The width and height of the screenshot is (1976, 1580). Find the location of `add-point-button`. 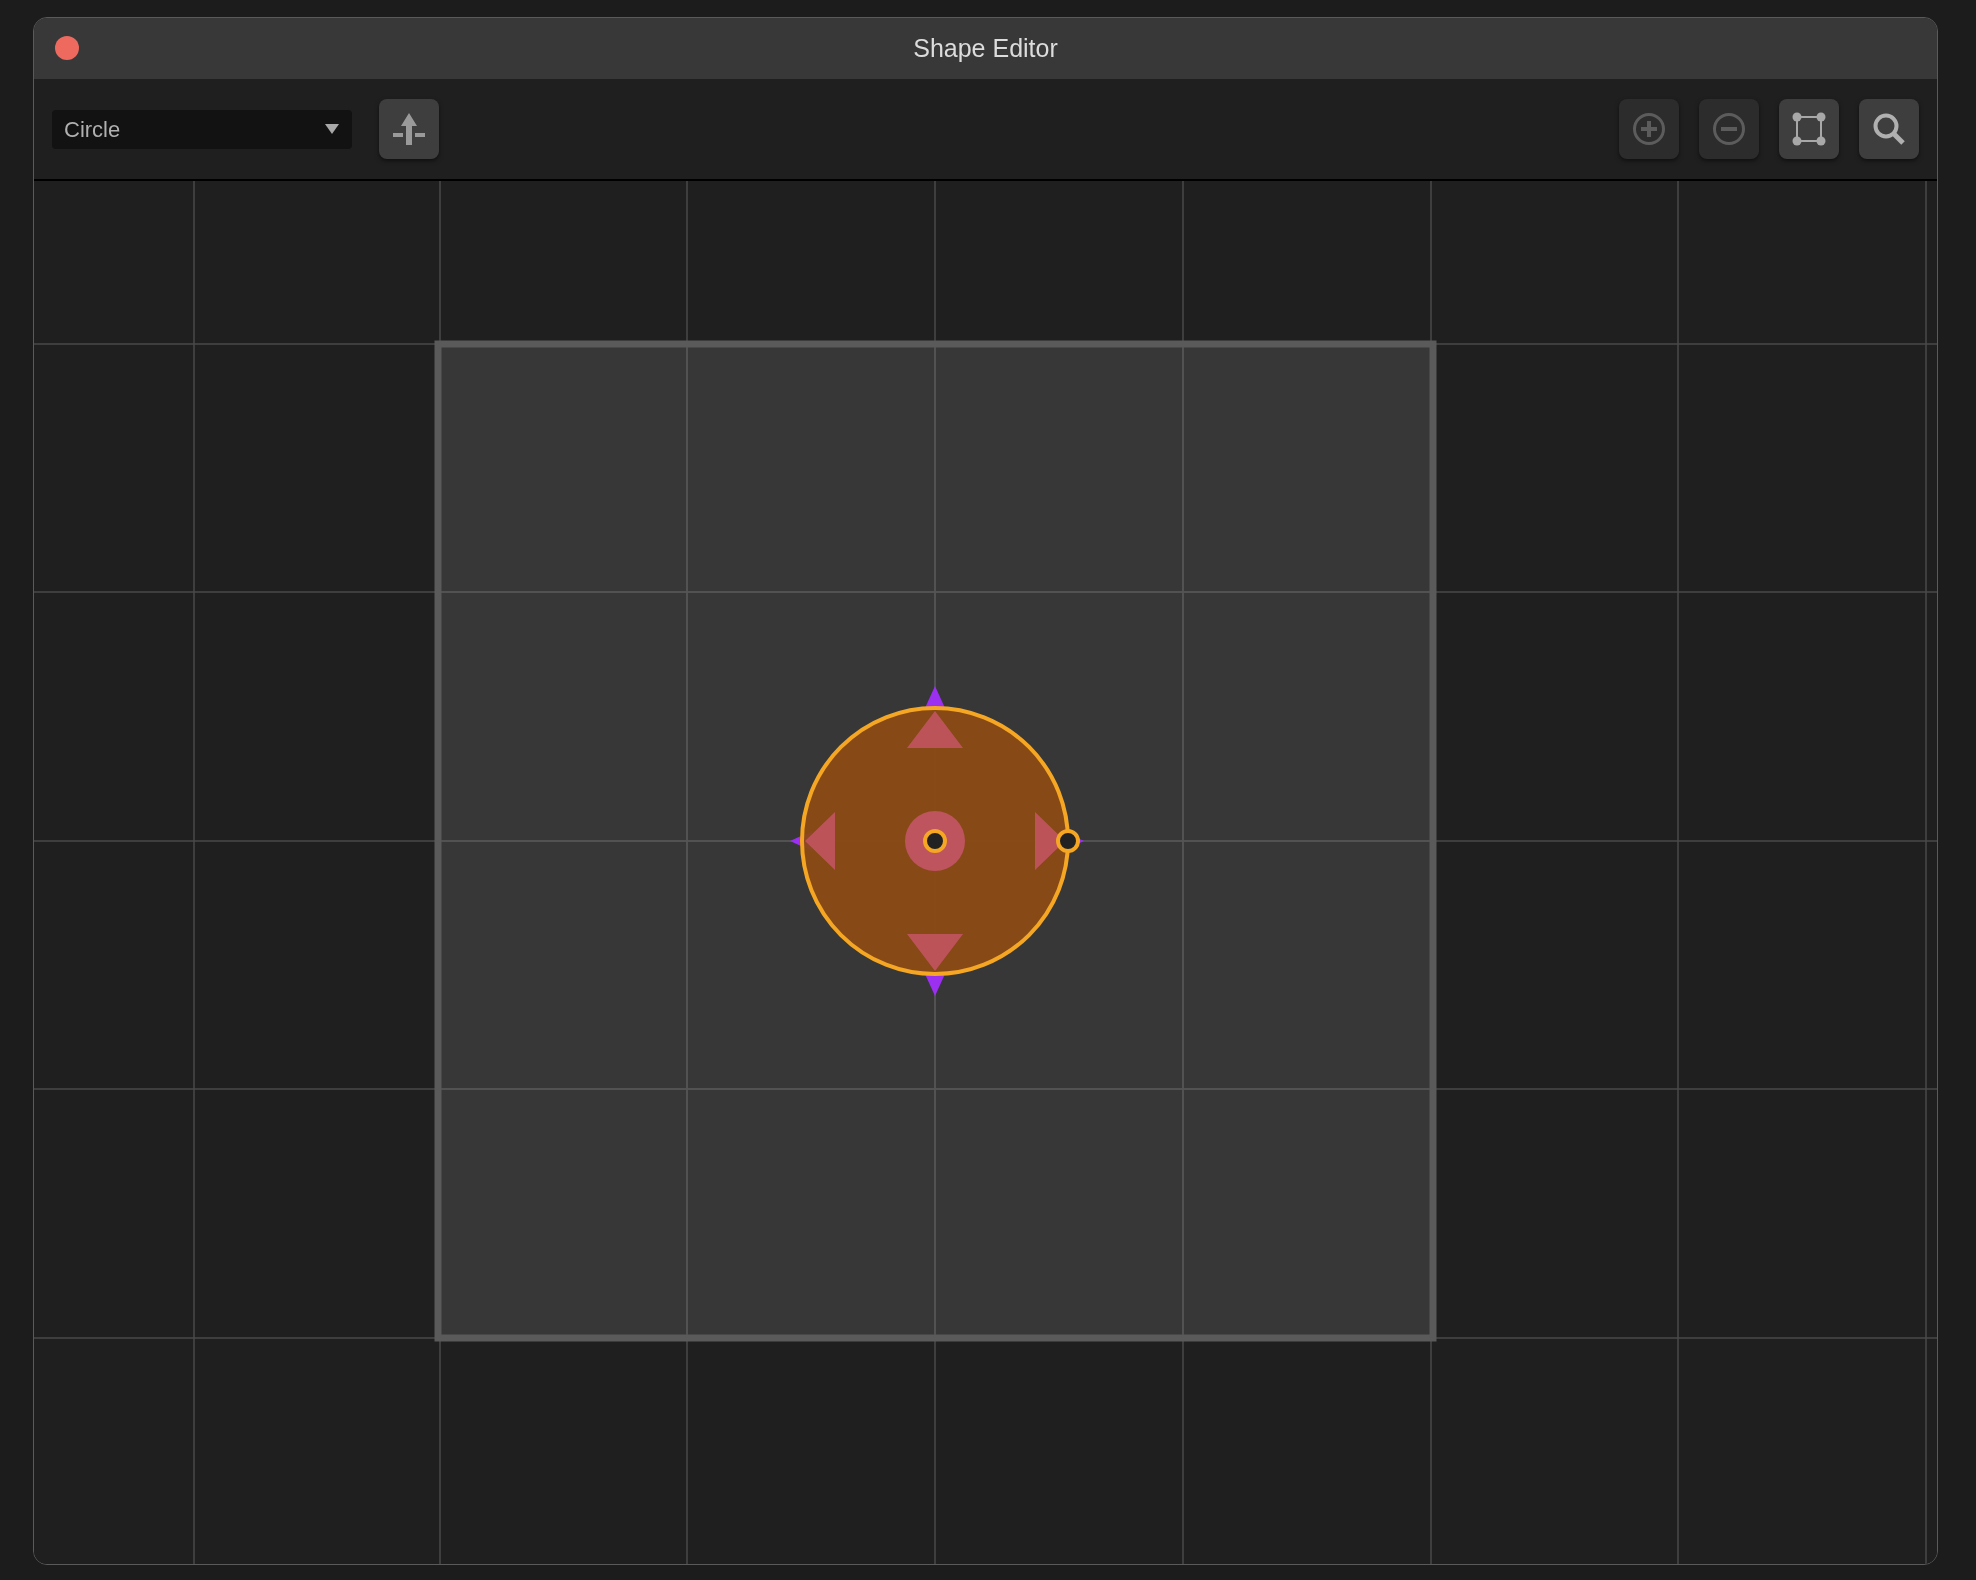

add-point-button is located at coordinates (409, 129).